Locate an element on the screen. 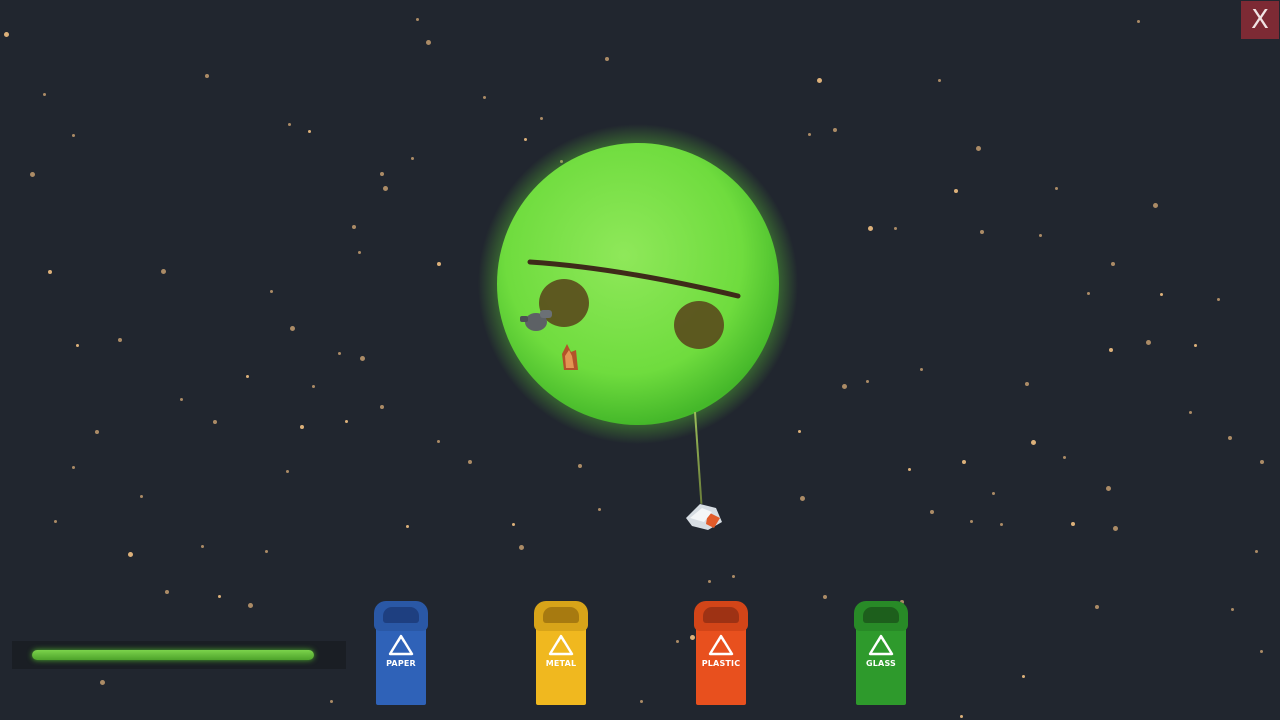 The image size is (1280, 720). bin-label: PAPER is located at coordinates (401, 663).